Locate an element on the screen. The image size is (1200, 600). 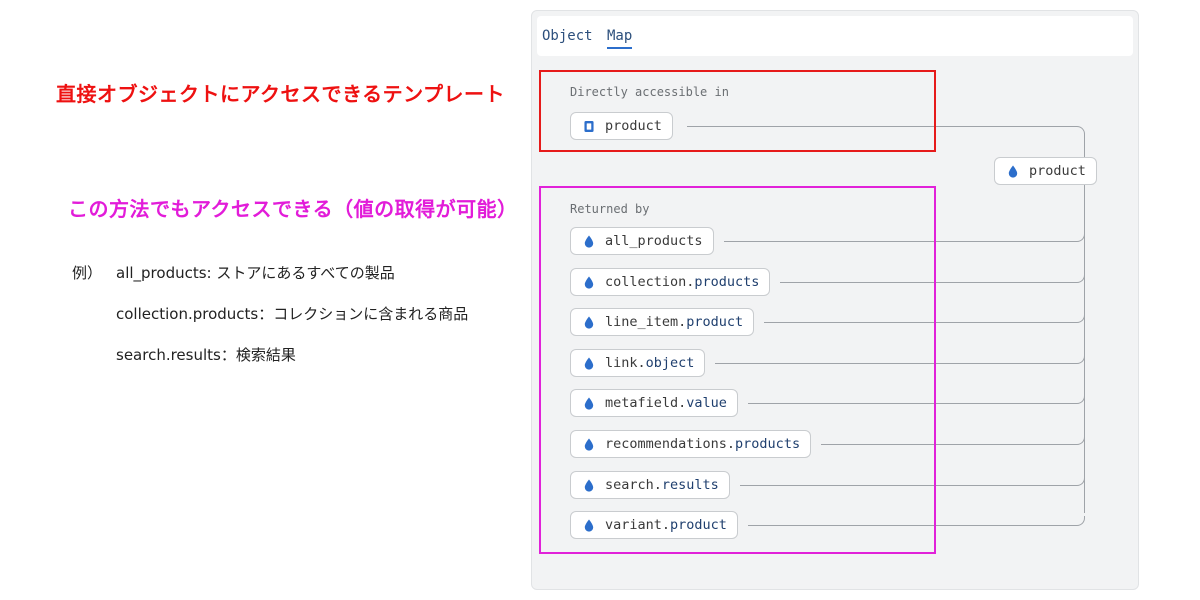
tab-map: Map is located at coordinates (620, 38).